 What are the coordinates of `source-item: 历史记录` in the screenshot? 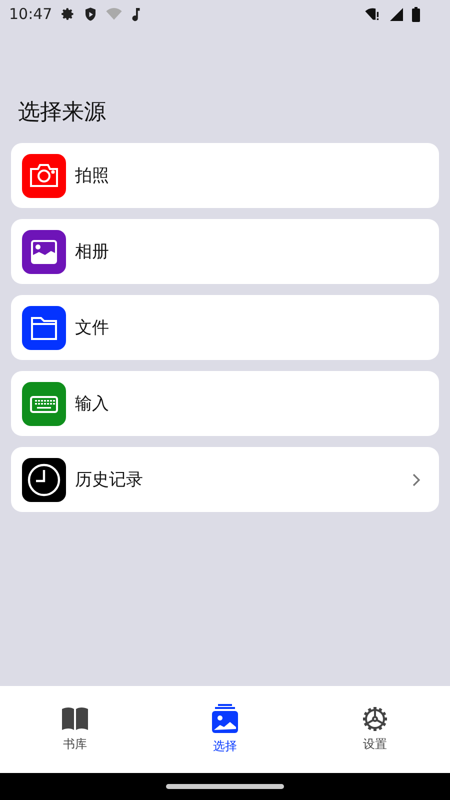 It's located at (225, 479).